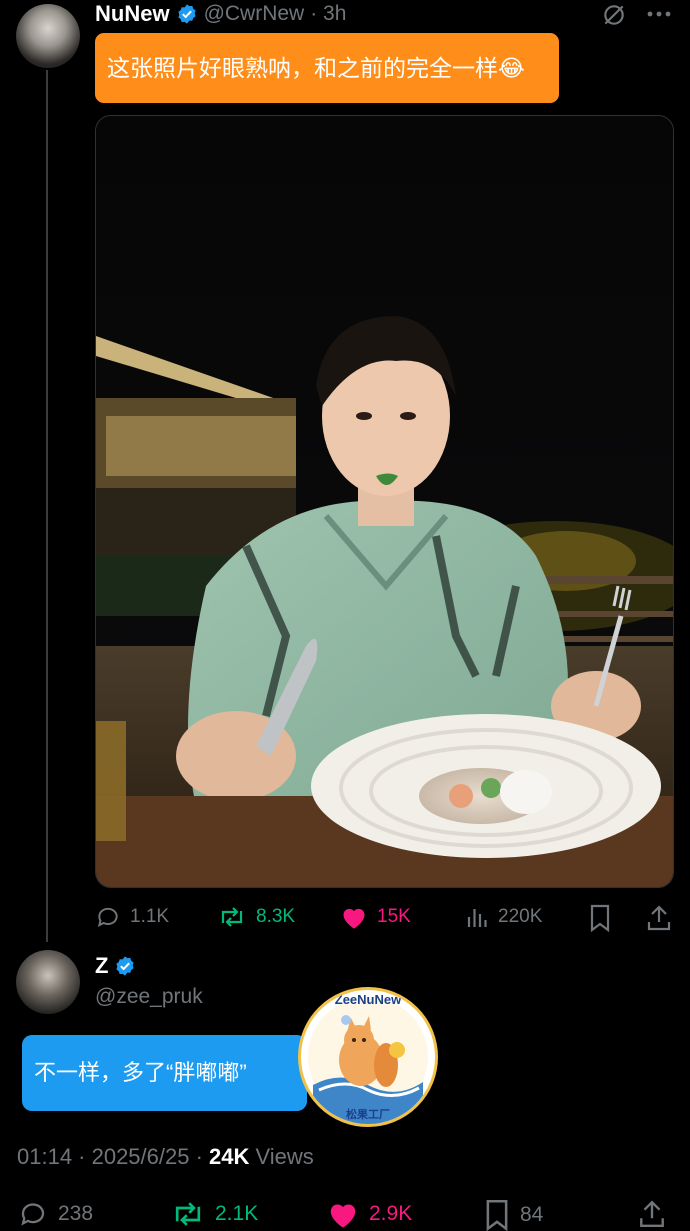 The image size is (690, 1231). Describe the element at coordinates (149, 997) in the screenshot. I see `reply-author-handle: @zee_pruk` at that location.